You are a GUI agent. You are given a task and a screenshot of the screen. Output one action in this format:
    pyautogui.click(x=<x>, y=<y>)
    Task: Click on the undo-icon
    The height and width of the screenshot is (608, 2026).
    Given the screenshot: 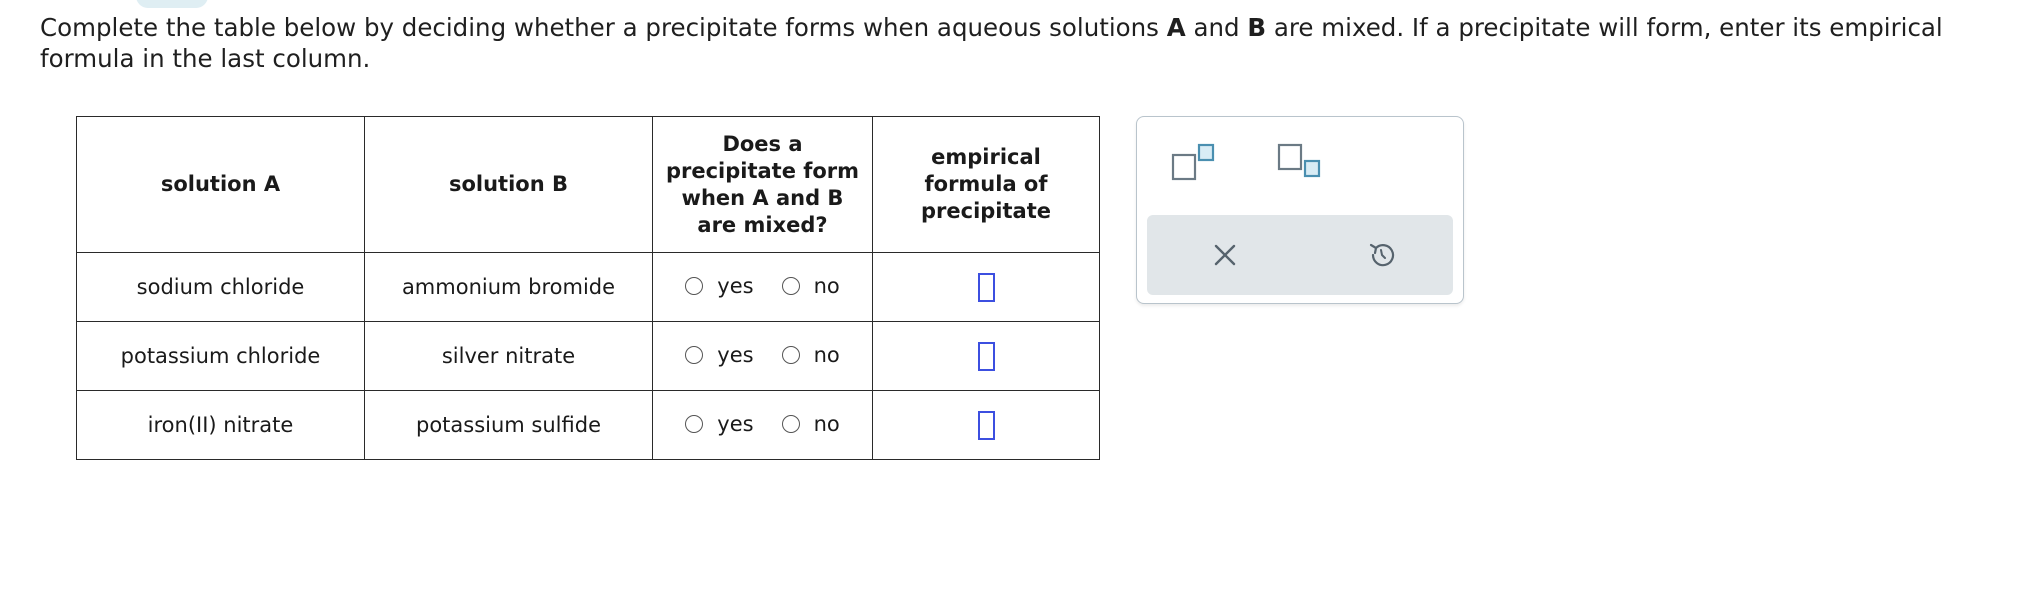 What is the action you would take?
    pyautogui.click(x=1382, y=255)
    